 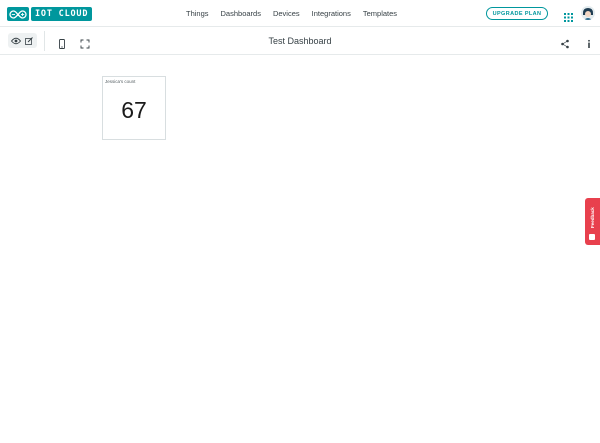 What do you see at coordinates (286, 14) in the screenshot?
I see `nav-devices: Devices` at bounding box center [286, 14].